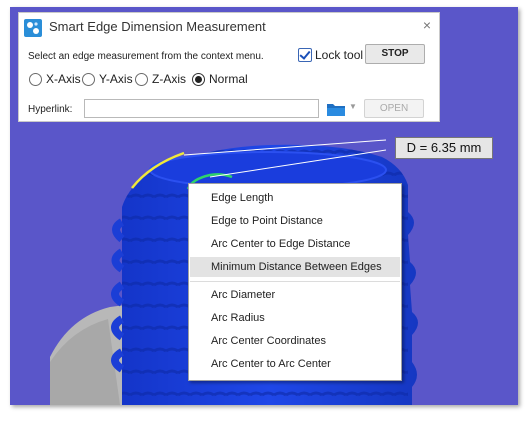 The image size is (530, 424). Describe the element at coordinates (395, 54) in the screenshot. I see `stop-button: STOP` at that location.